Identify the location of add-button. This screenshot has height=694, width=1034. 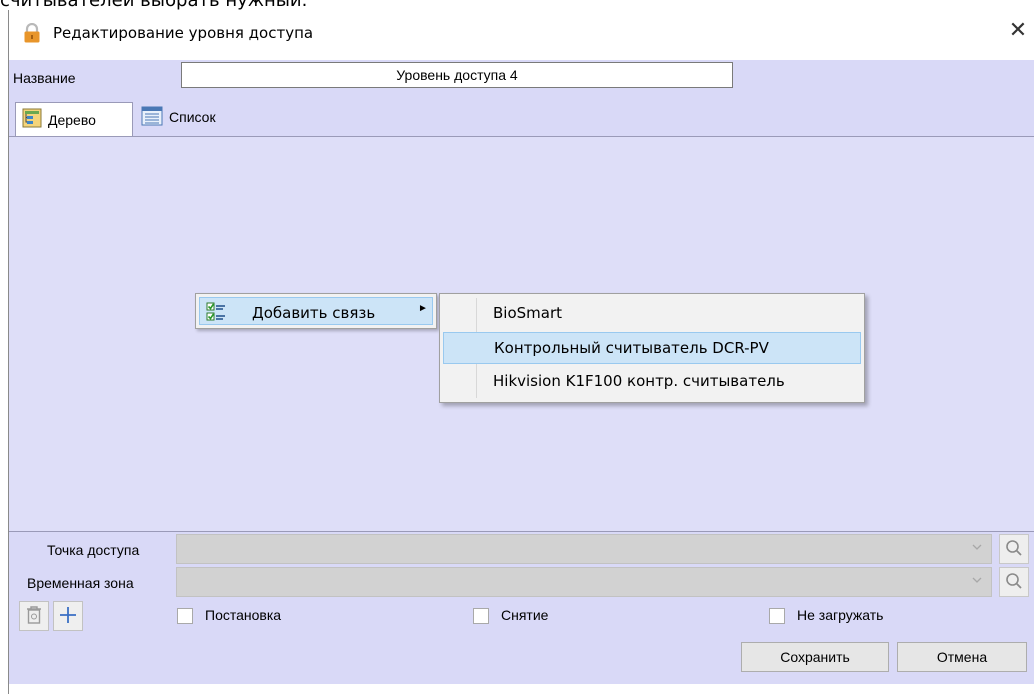
(68, 616).